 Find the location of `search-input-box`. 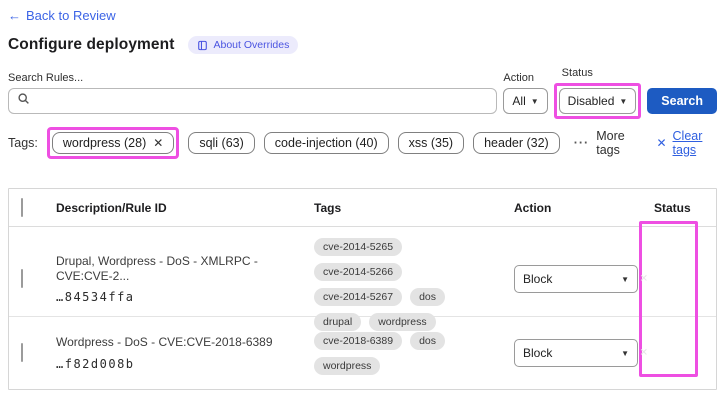

search-input-box is located at coordinates (253, 101).